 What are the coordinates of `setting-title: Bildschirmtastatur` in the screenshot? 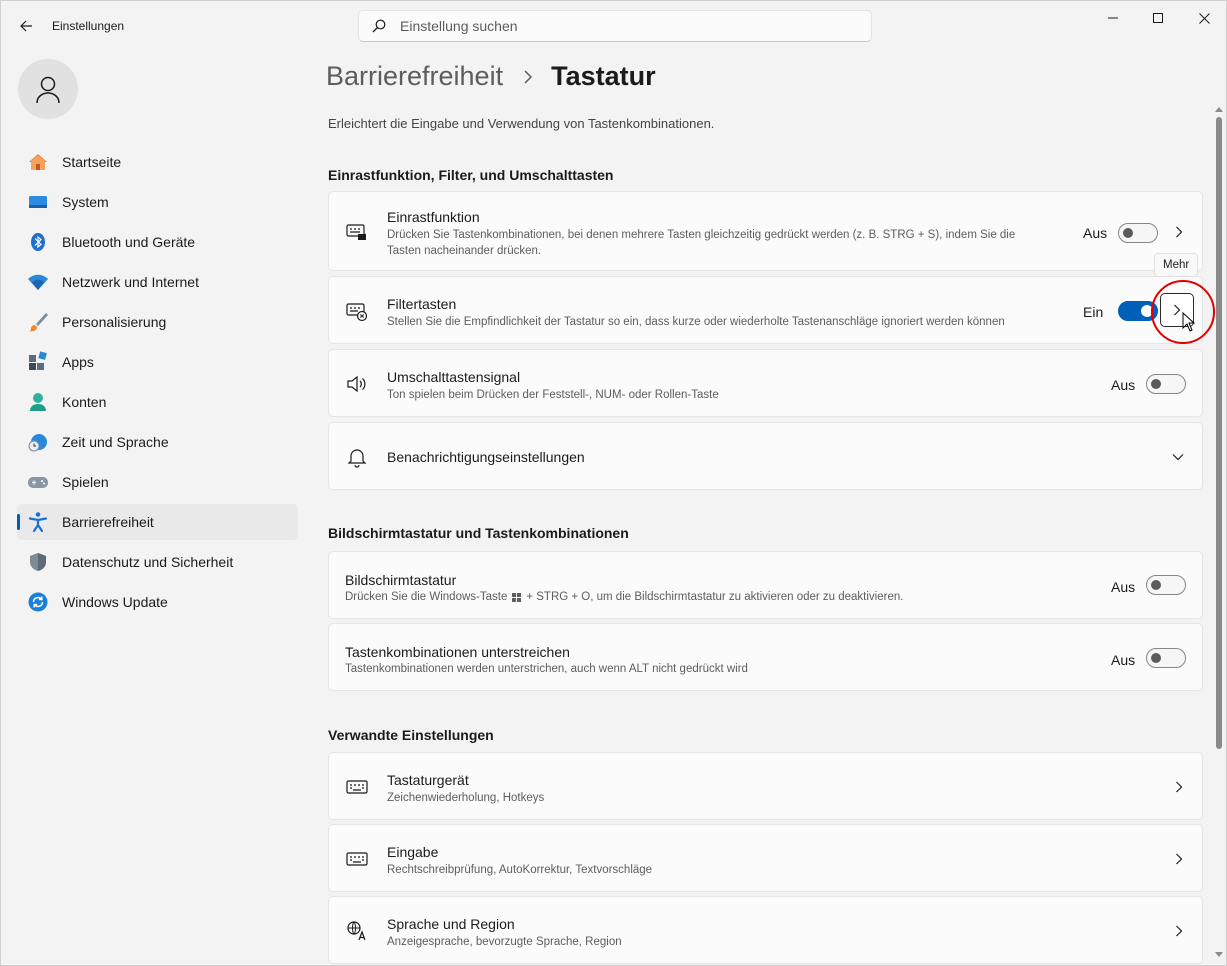 It's located at (401, 580).